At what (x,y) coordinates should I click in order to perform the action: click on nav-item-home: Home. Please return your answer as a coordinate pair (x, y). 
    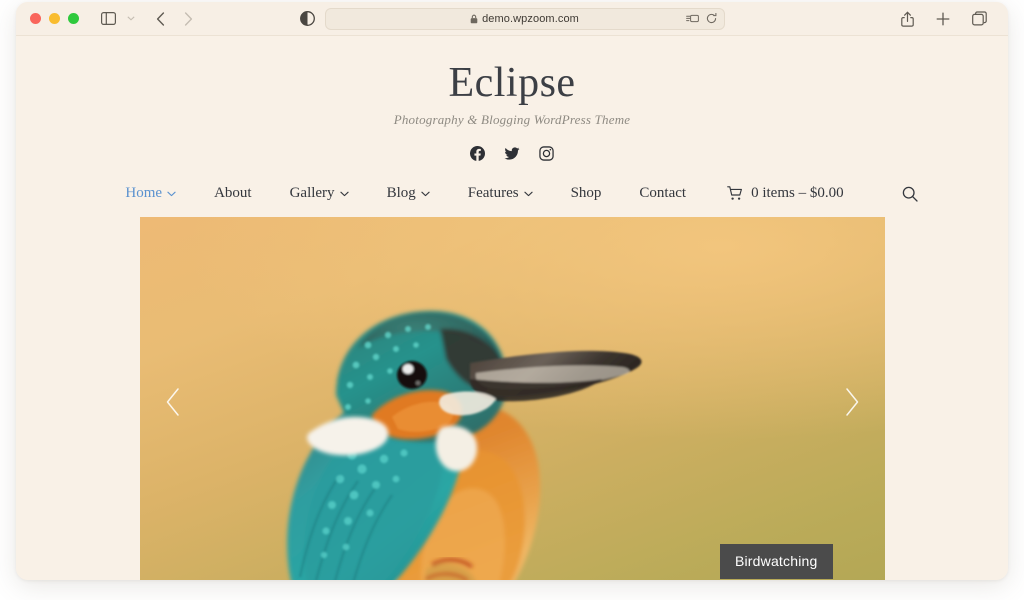
    Looking at the image, I should click on (150, 193).